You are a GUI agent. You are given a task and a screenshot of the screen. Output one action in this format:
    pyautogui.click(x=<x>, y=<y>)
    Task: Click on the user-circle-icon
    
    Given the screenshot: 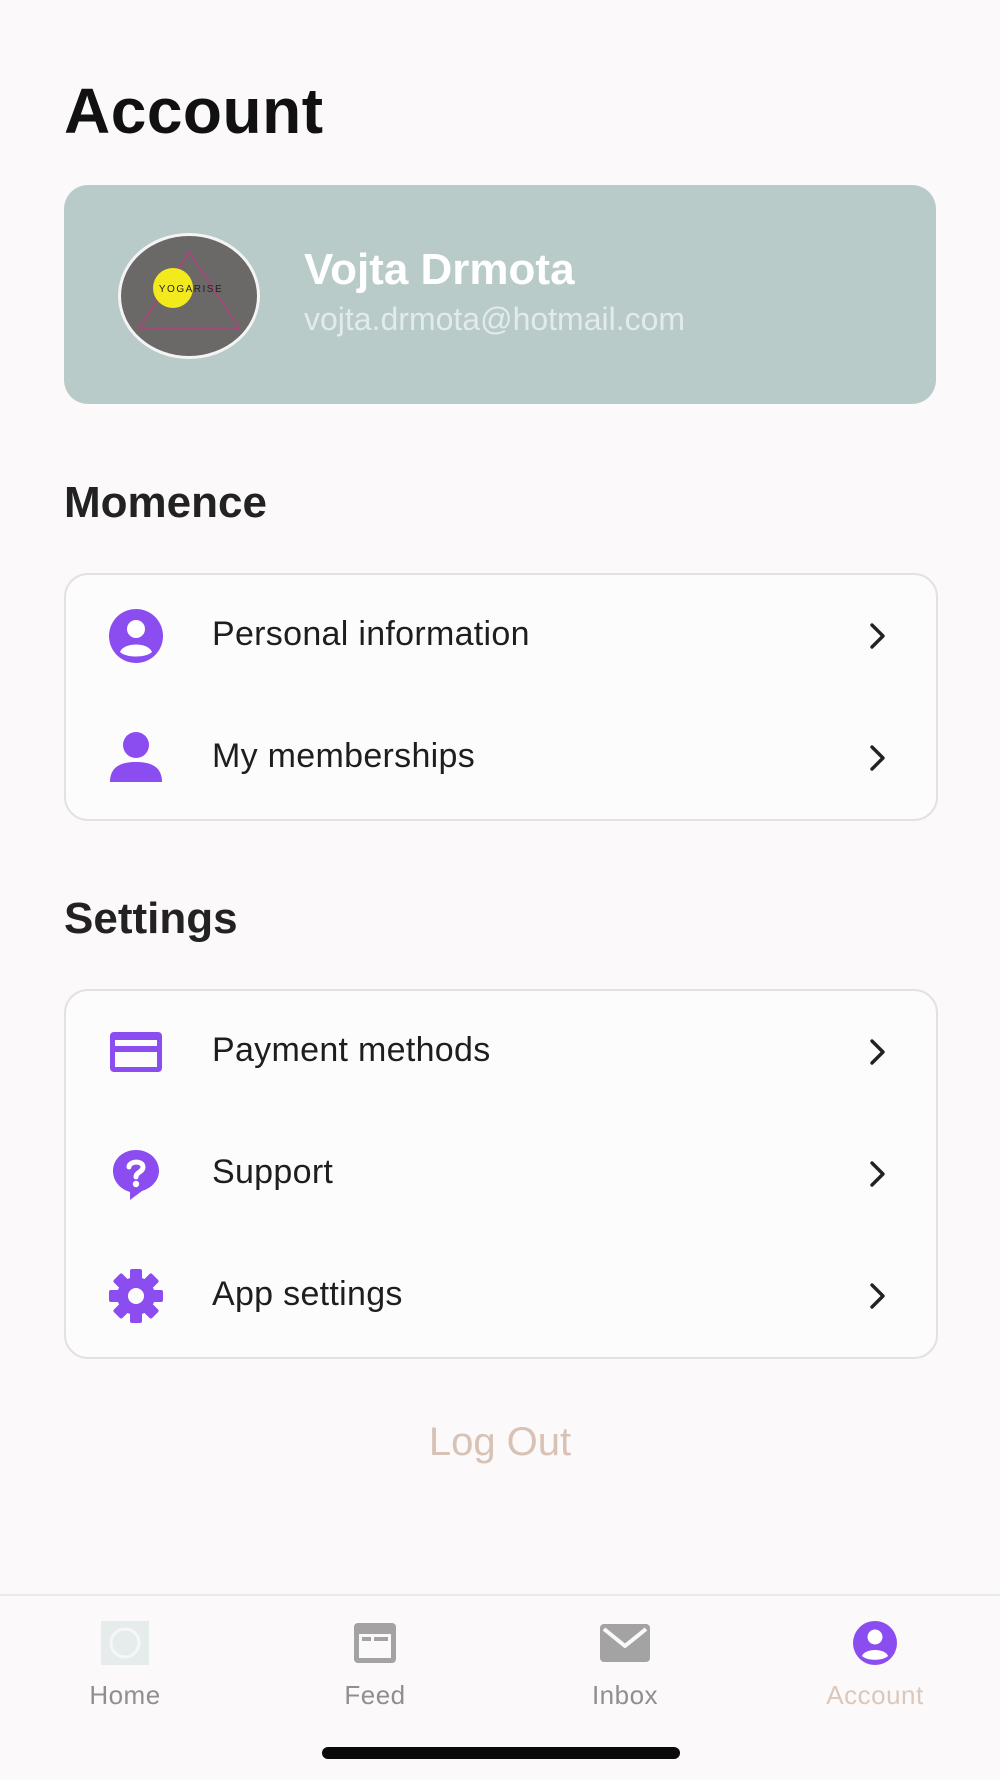 What is the action you would take?
    pyautogui.click(x=136, y=636)
    